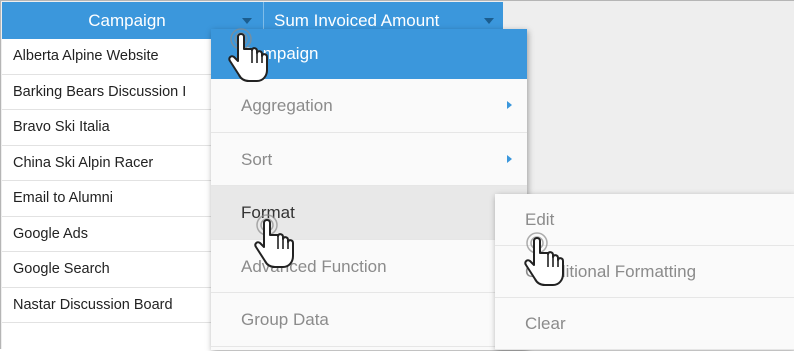  I want to click on menu-item-advanced-function: Advanced Function, so click(369, 266).